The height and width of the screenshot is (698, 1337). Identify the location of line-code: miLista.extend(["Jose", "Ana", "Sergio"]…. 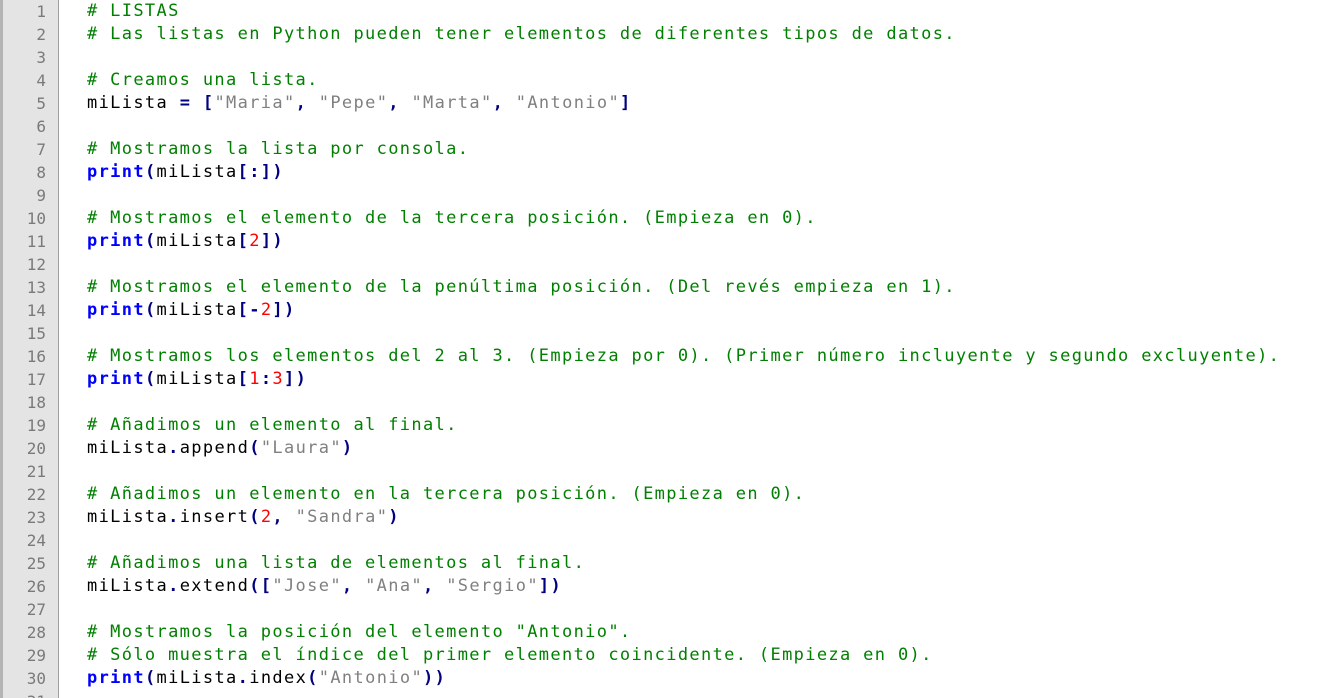
(324, 586).